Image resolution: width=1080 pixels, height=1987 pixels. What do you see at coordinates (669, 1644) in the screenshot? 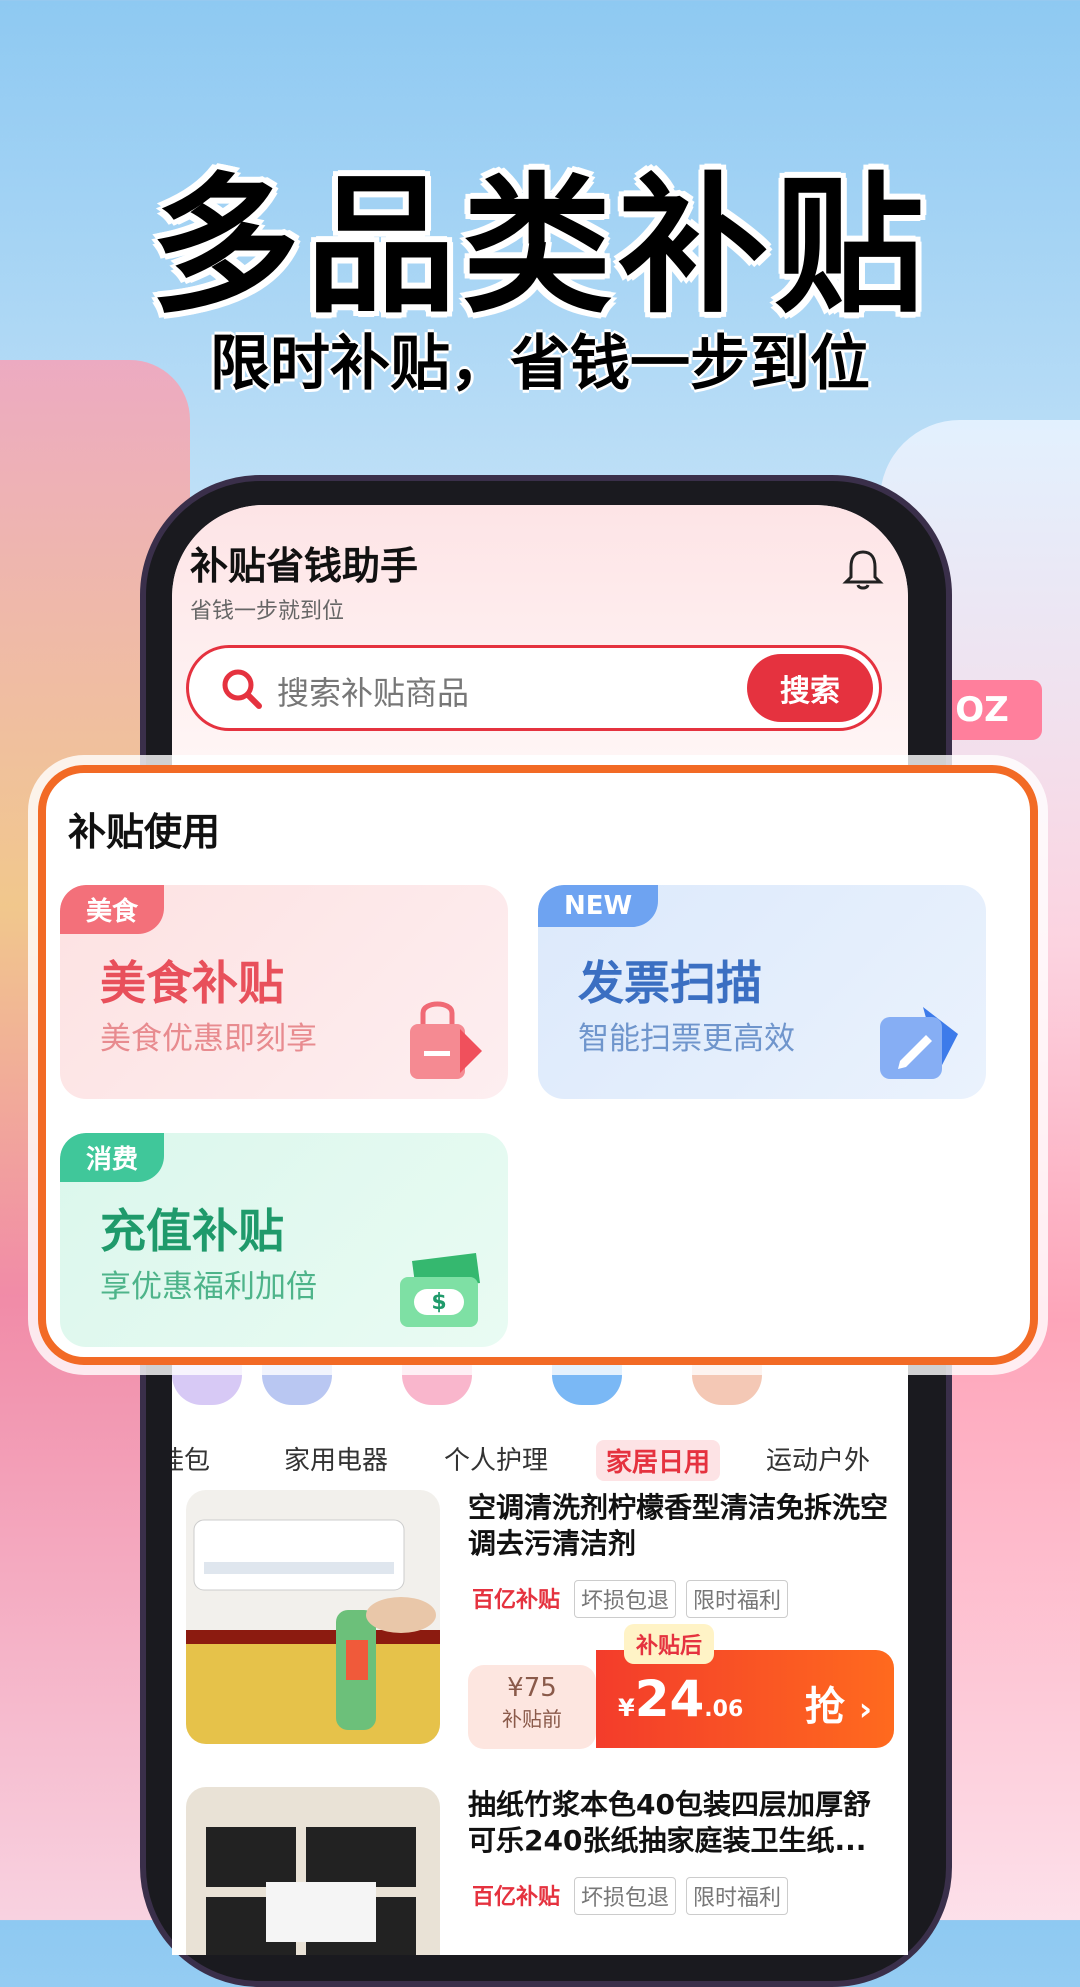
I see `price-after-badge: 补贴后` at bounding box center [669, 1644].